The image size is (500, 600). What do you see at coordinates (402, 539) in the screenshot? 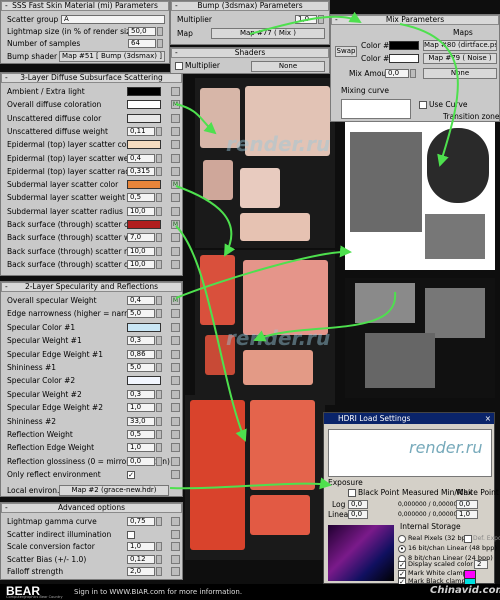
I see `hdri-opt1-radio` at bounding box center [402, 539].